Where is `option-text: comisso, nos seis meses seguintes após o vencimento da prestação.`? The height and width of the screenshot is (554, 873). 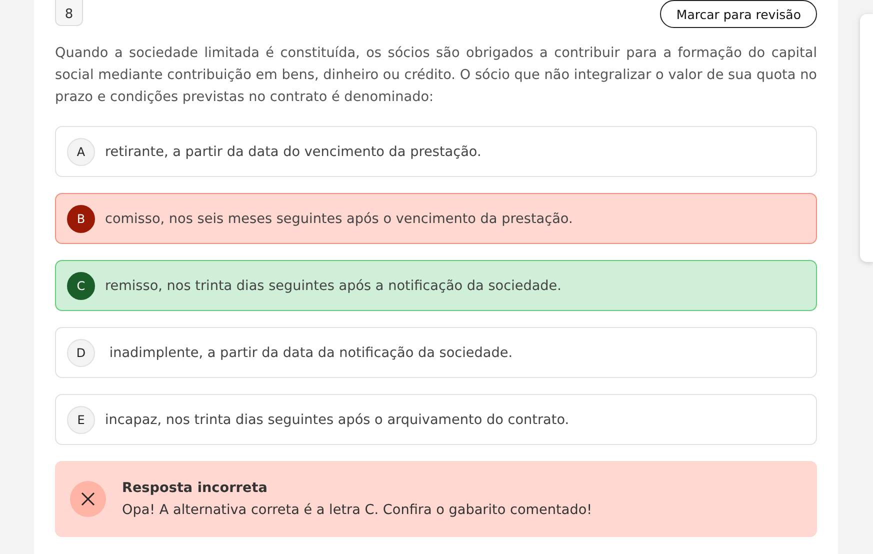 option-text: comisso, nos seis meses seguintes após o vencimento da prestação. is located at coordinates (339, 218).